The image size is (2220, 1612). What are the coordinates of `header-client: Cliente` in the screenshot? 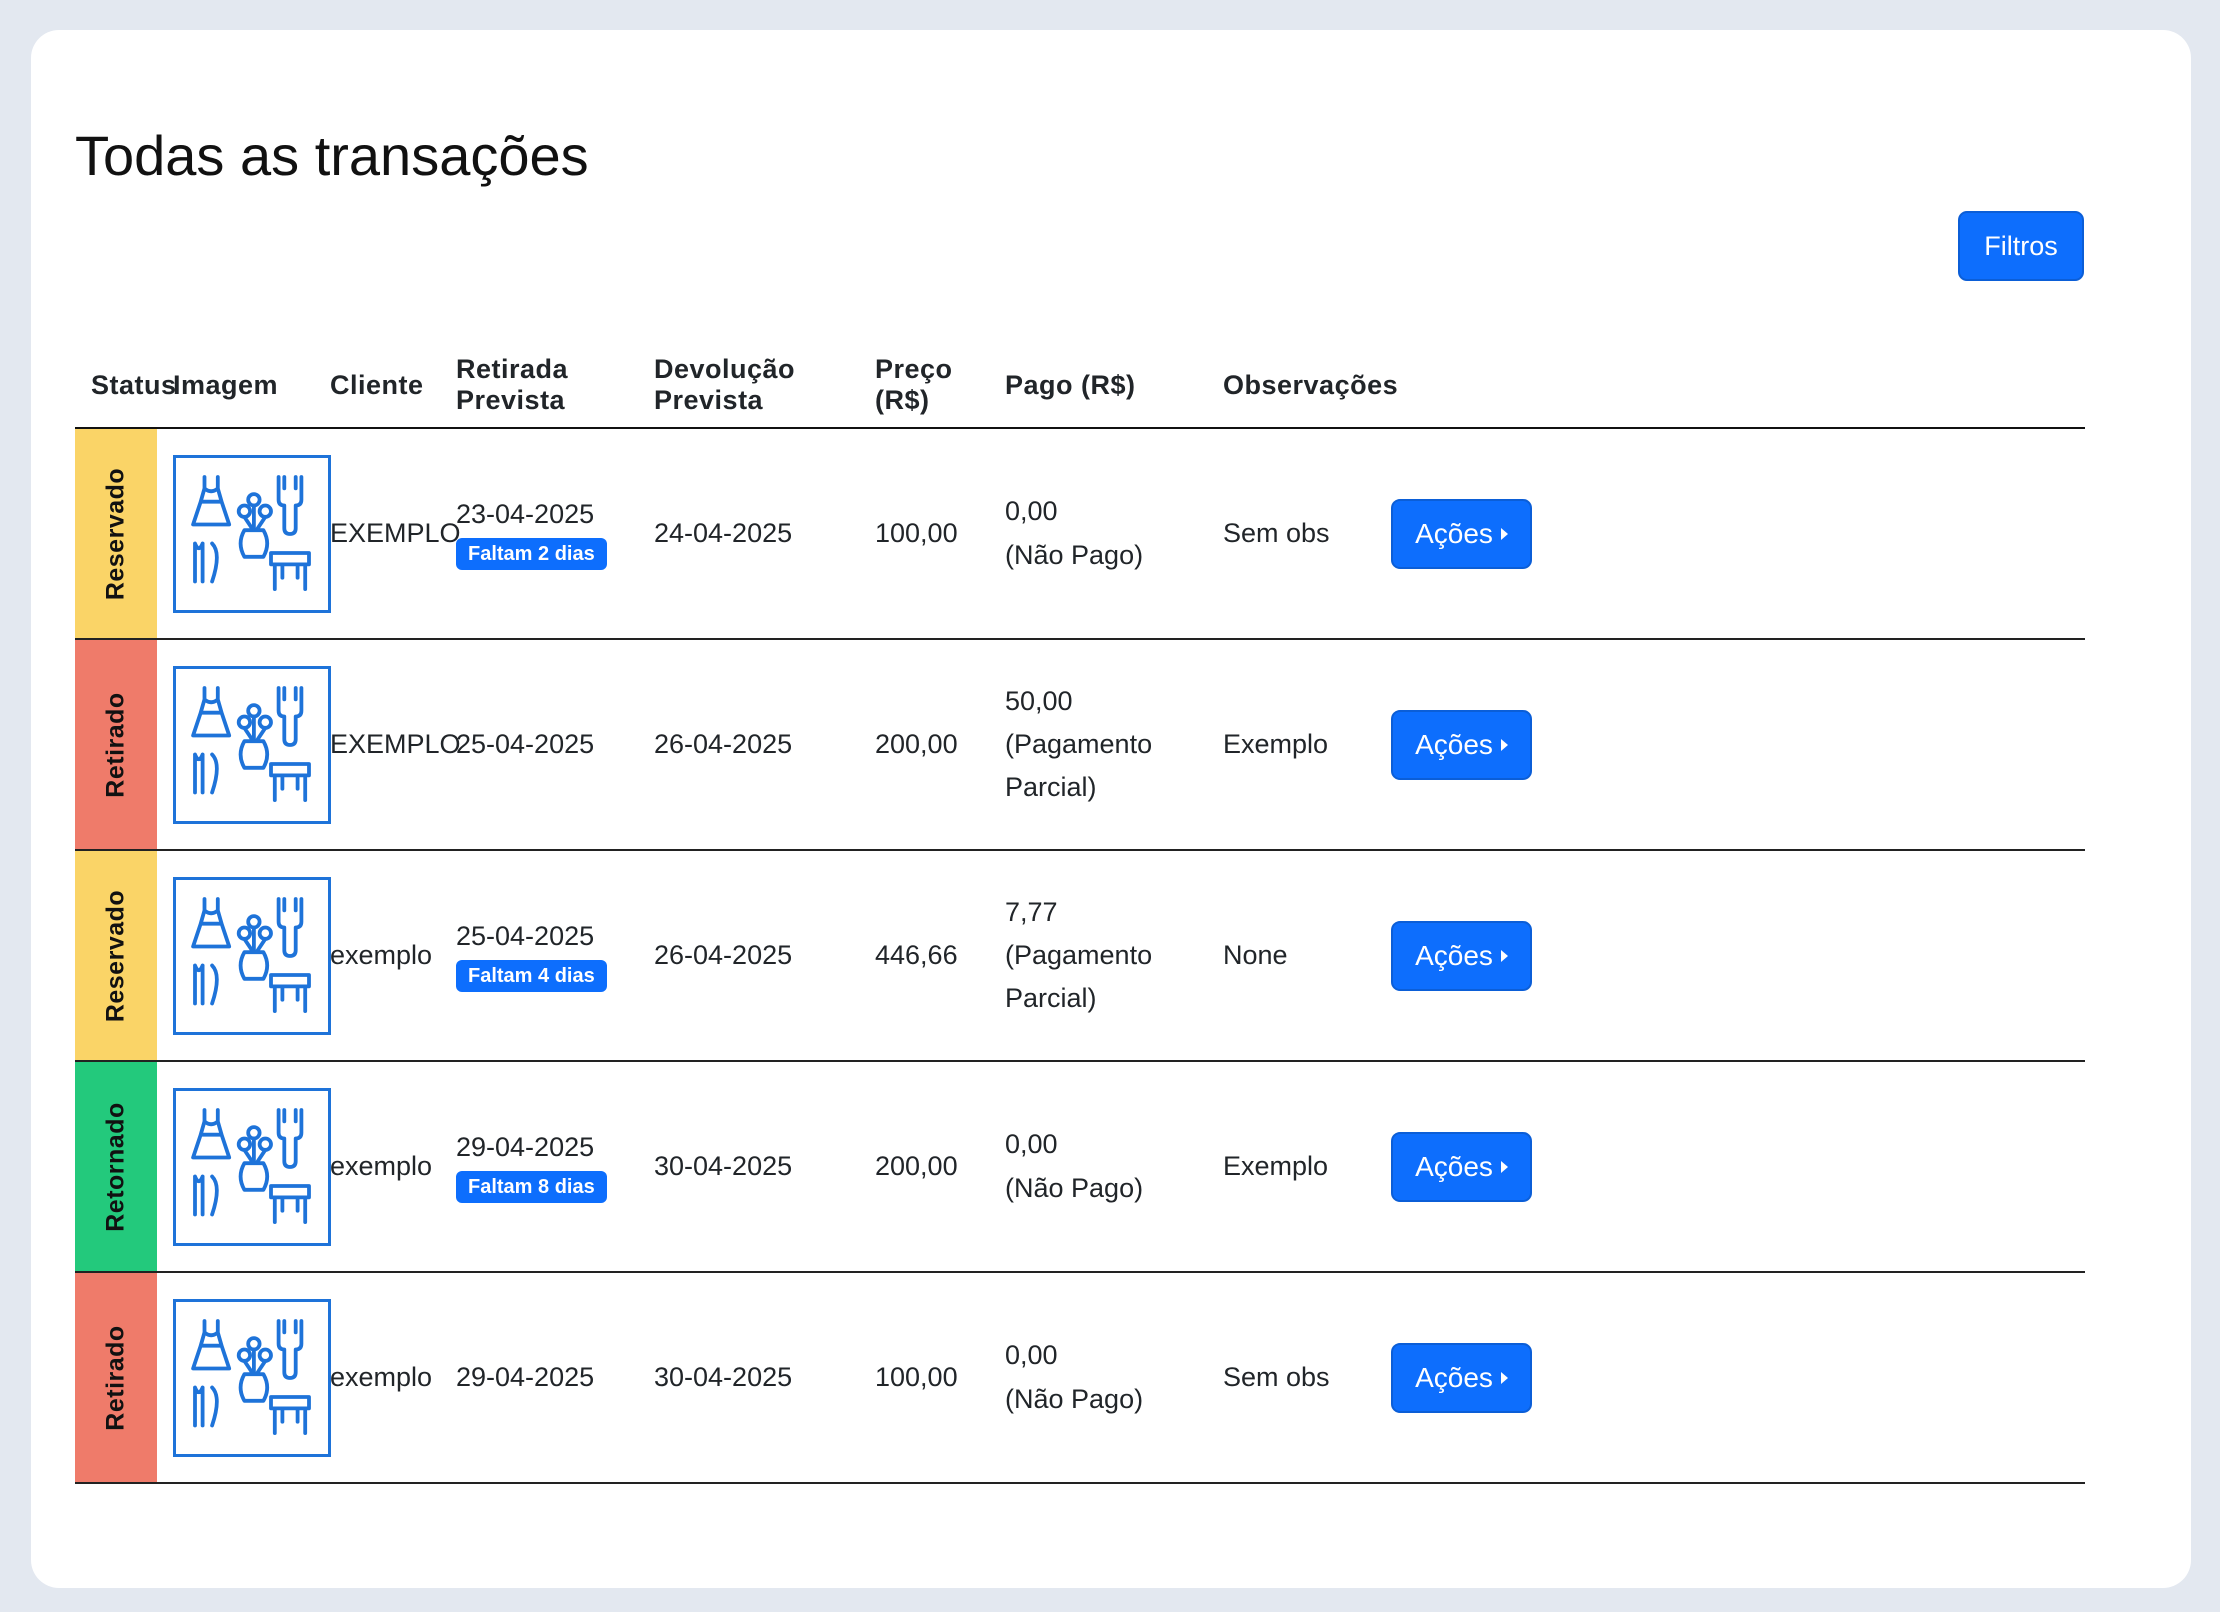 It's located at (377, 386).